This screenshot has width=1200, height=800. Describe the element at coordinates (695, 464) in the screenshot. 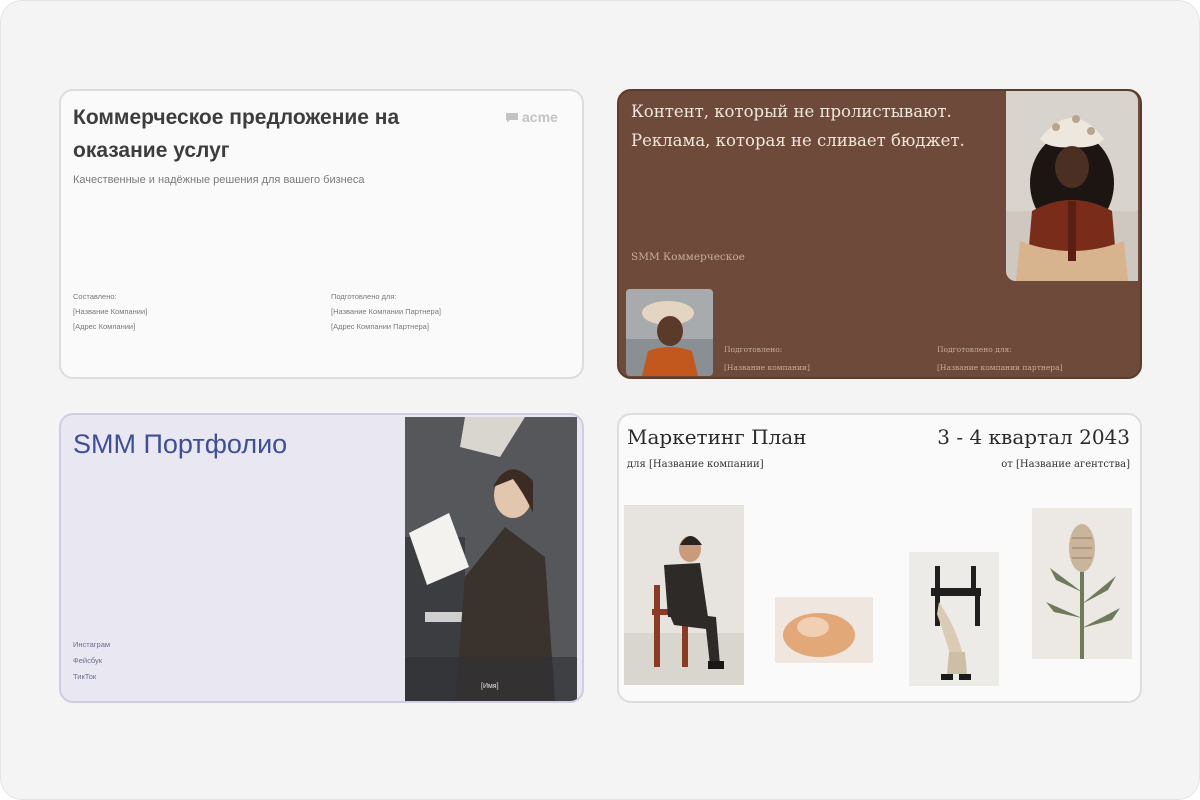

I see `plan-for-company: для [Название компании]` at that location.